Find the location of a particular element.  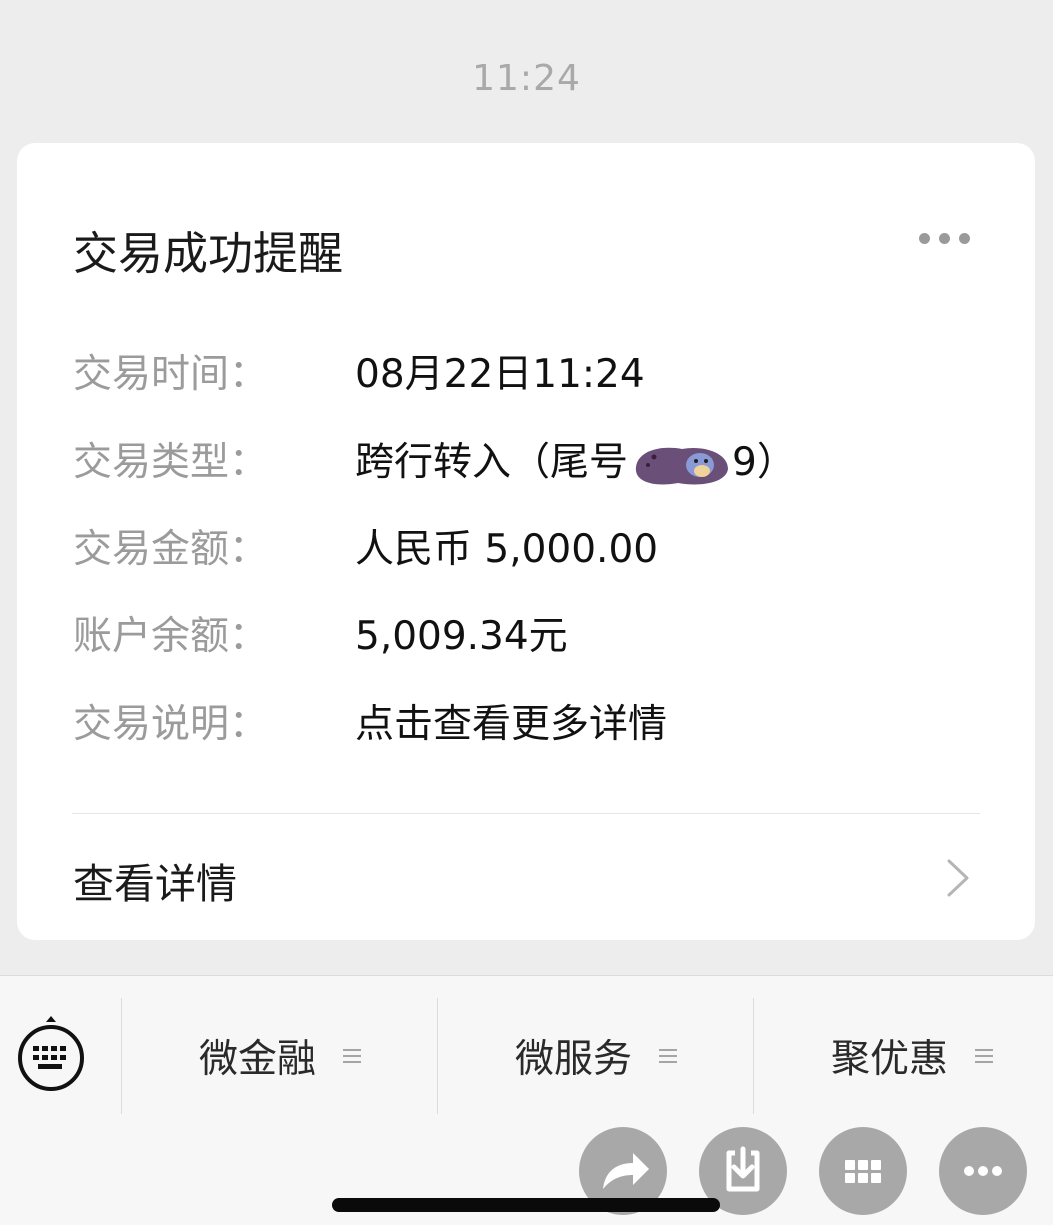

row-value: 5,009.34元 is located at coordinates (461, 636).